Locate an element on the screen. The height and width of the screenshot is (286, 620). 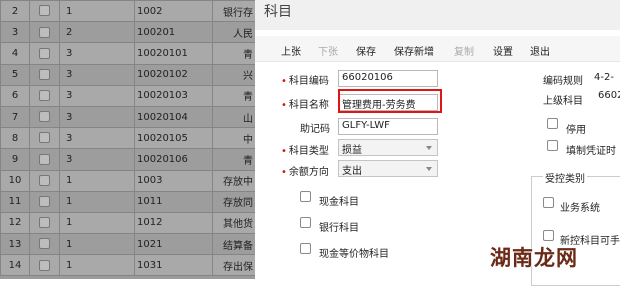
account-type-label-text: 科目类型 is located at coordinates (308, 151).